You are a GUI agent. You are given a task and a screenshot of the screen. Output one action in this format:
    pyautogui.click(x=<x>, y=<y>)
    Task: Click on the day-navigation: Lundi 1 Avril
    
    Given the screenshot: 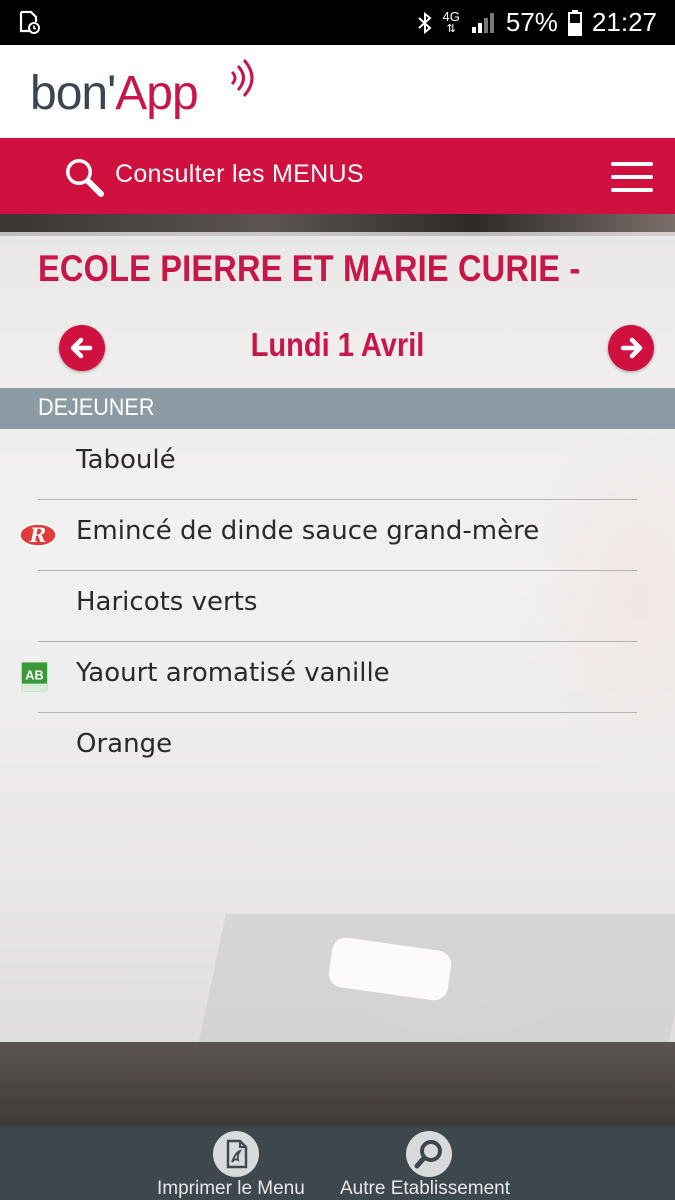 What is the action you would take?
    pyautogui.click(x=337, y=348)
    